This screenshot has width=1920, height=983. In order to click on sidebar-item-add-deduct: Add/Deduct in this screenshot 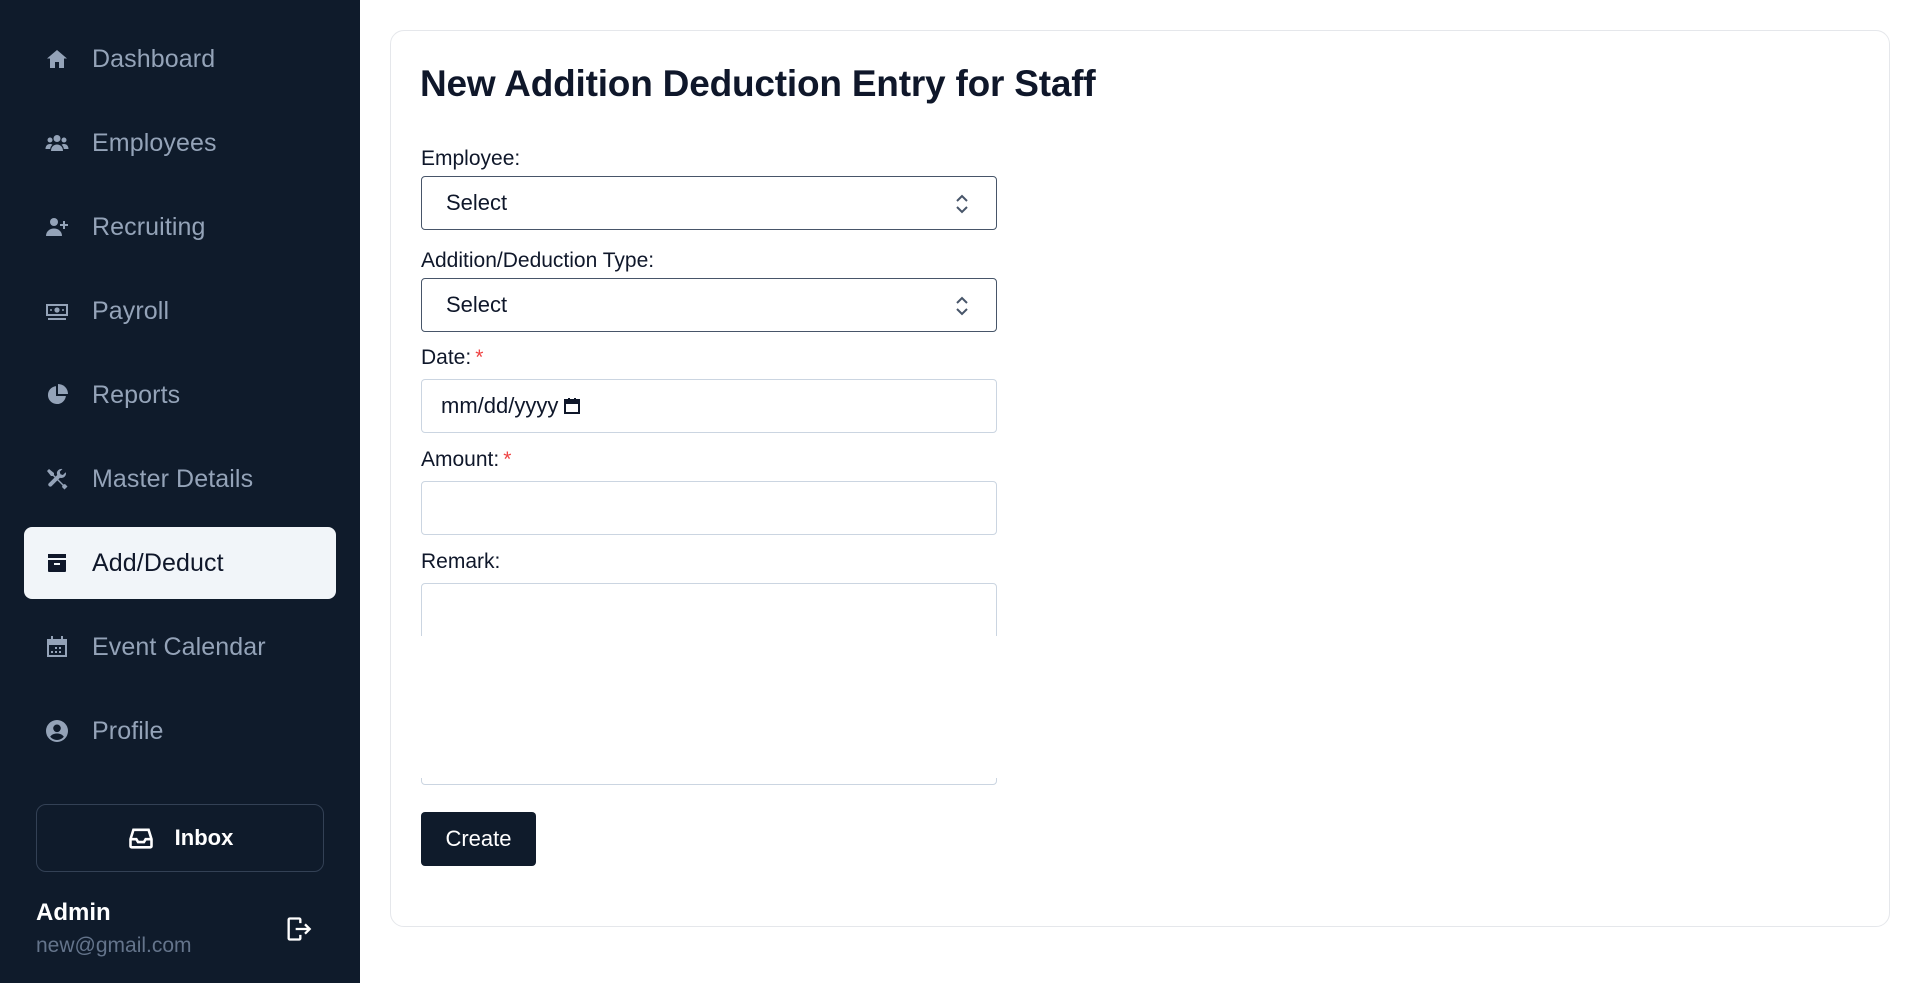, I will do `click(180, 563)`.